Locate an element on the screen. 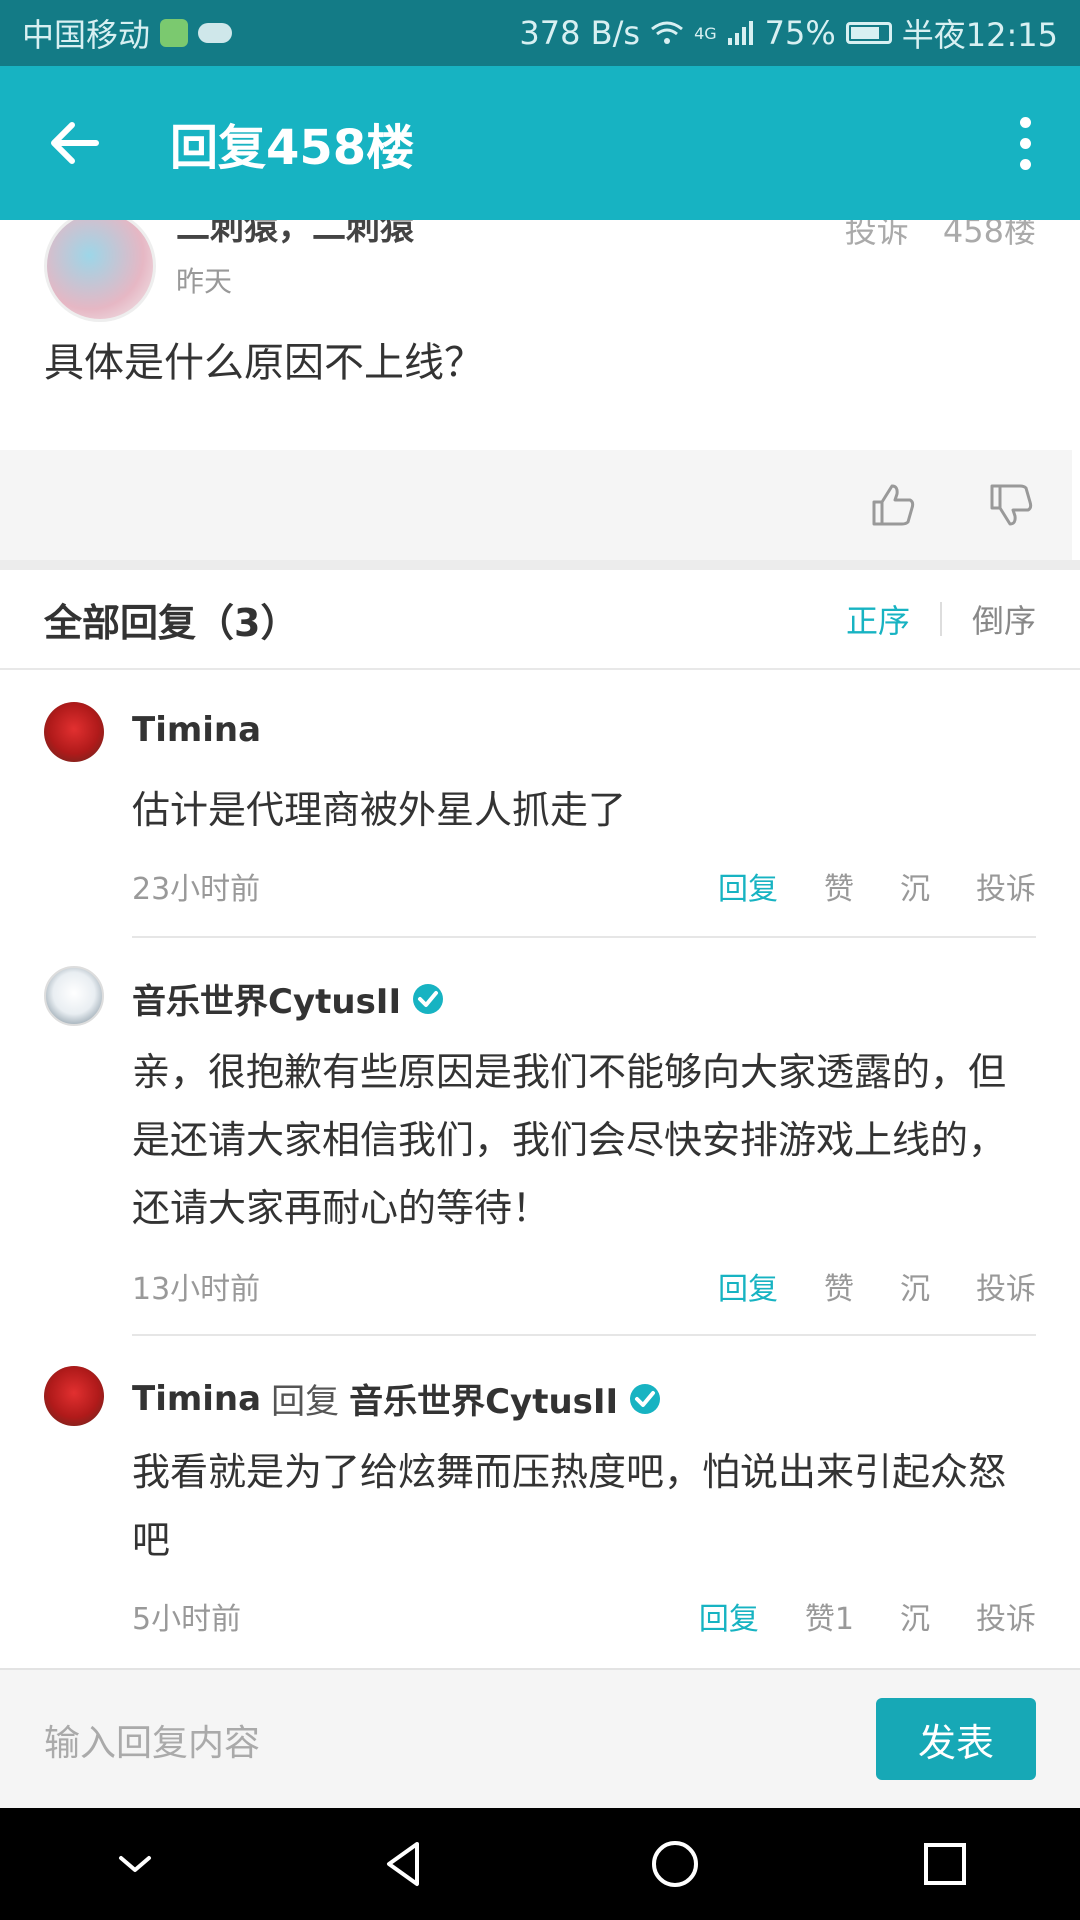  signal-icon is located at coordinates (740, 33).